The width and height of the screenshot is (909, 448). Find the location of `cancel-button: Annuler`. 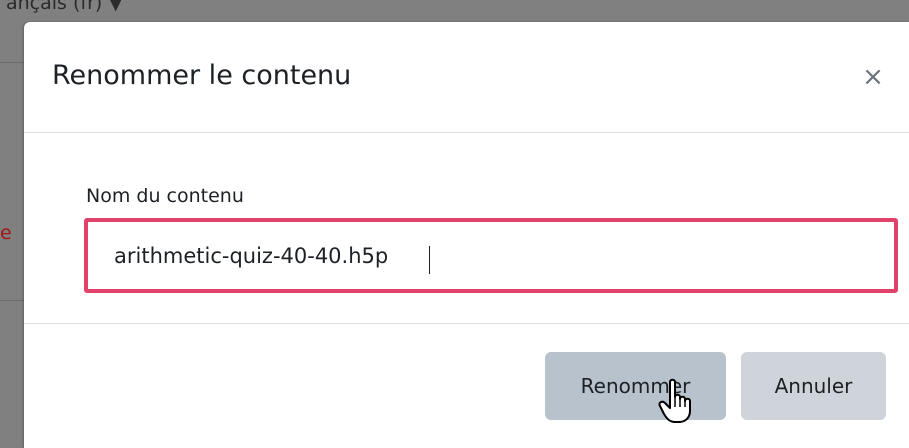

cancel-button: Annuler is located at coordinates (813, 386).